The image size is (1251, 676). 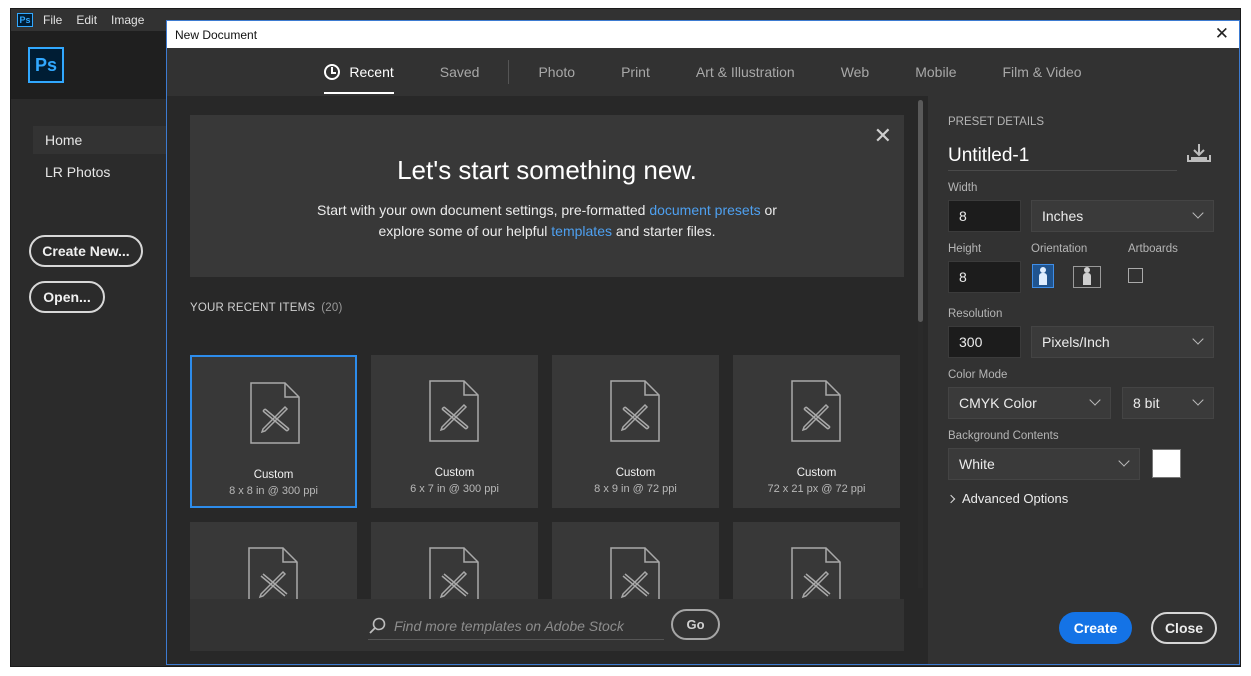 What do you see at coordinates (1122, 342) in the screenshot?
I see `resolution-unit-dropdown: Pixels/Inch` at bounding box center [1122, 342].